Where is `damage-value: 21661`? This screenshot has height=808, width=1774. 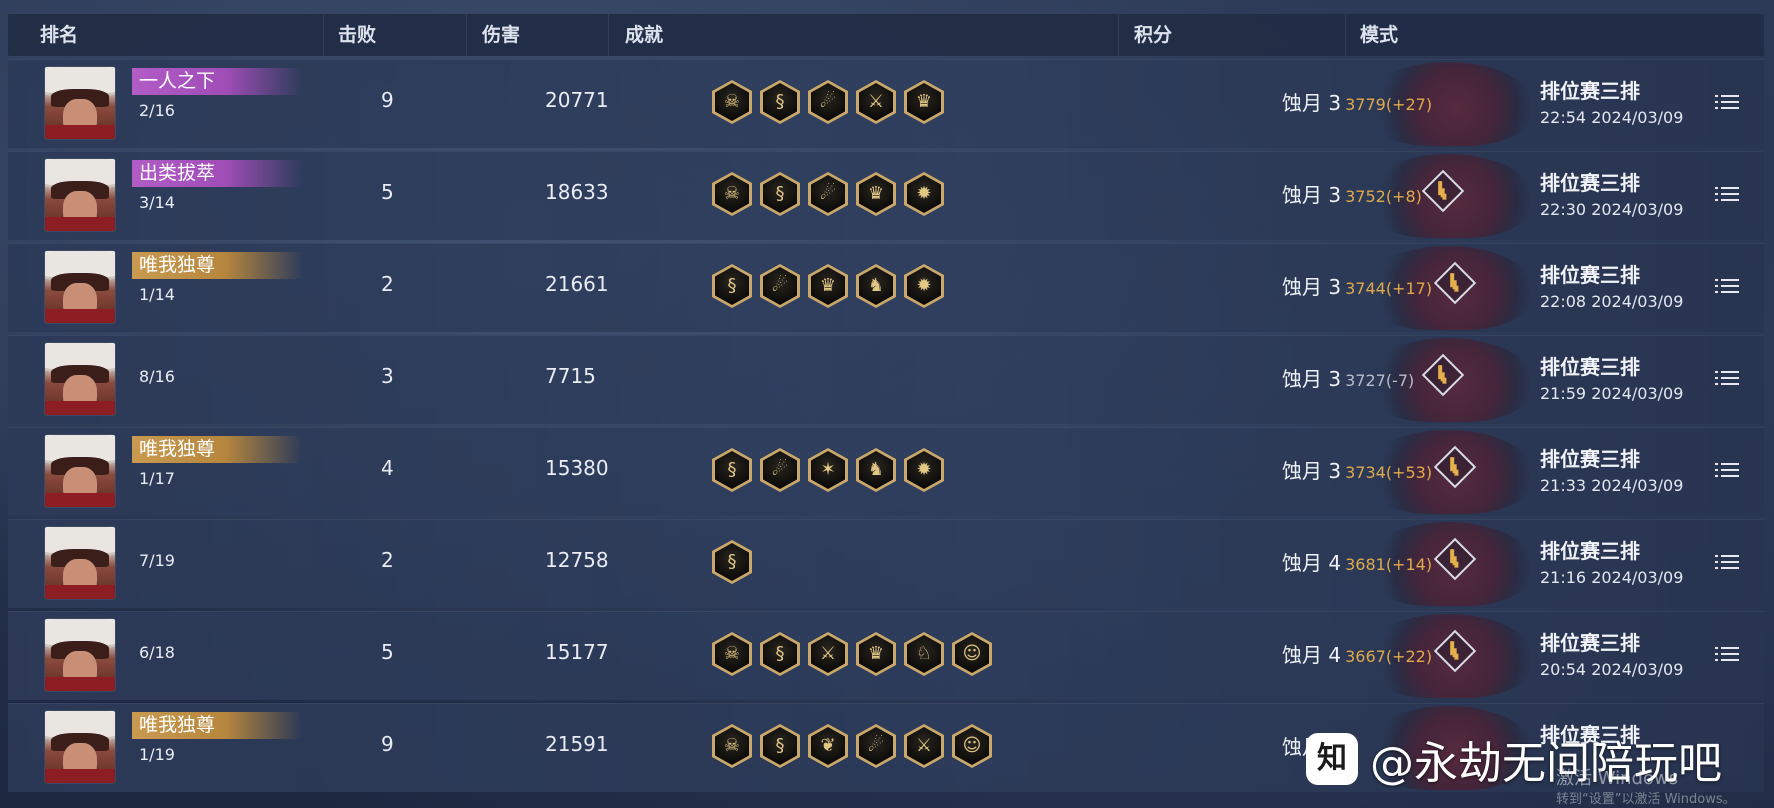 damage-value: 21661 is located at coordinates (577, 284).